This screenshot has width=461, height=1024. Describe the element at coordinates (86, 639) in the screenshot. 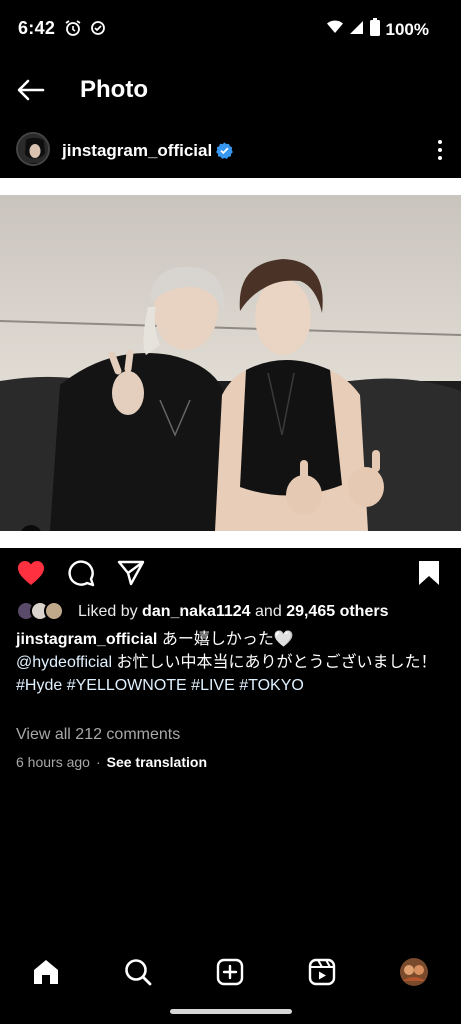

I see `caption-username: jinstagram_official` at that location.